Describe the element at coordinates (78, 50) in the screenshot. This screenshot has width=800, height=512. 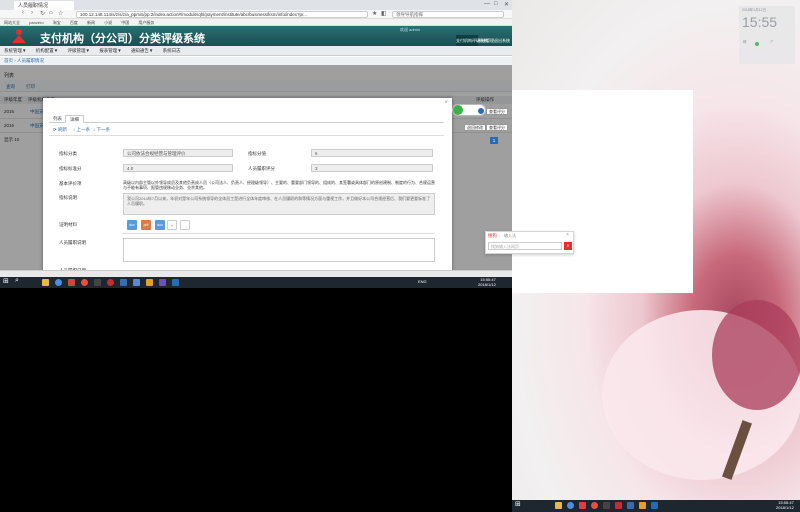
I see `menu-item: 评级管理▼` at that location.